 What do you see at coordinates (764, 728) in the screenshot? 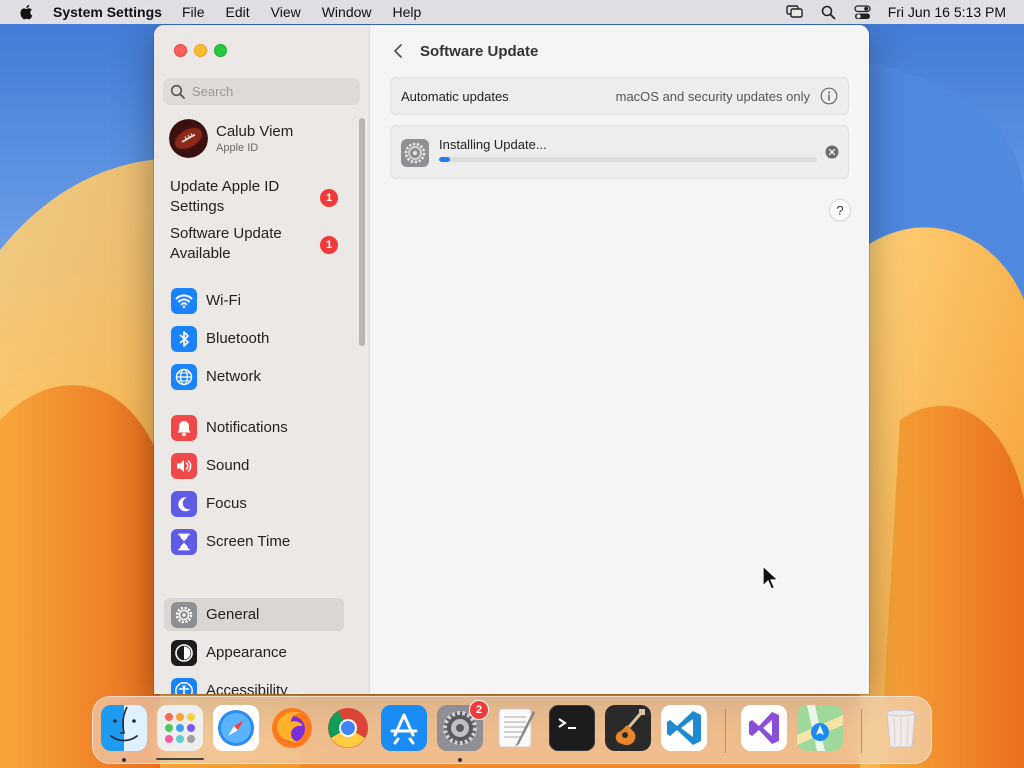
I see `dock-visual-studio-icon` at bounding box center [764, 728].